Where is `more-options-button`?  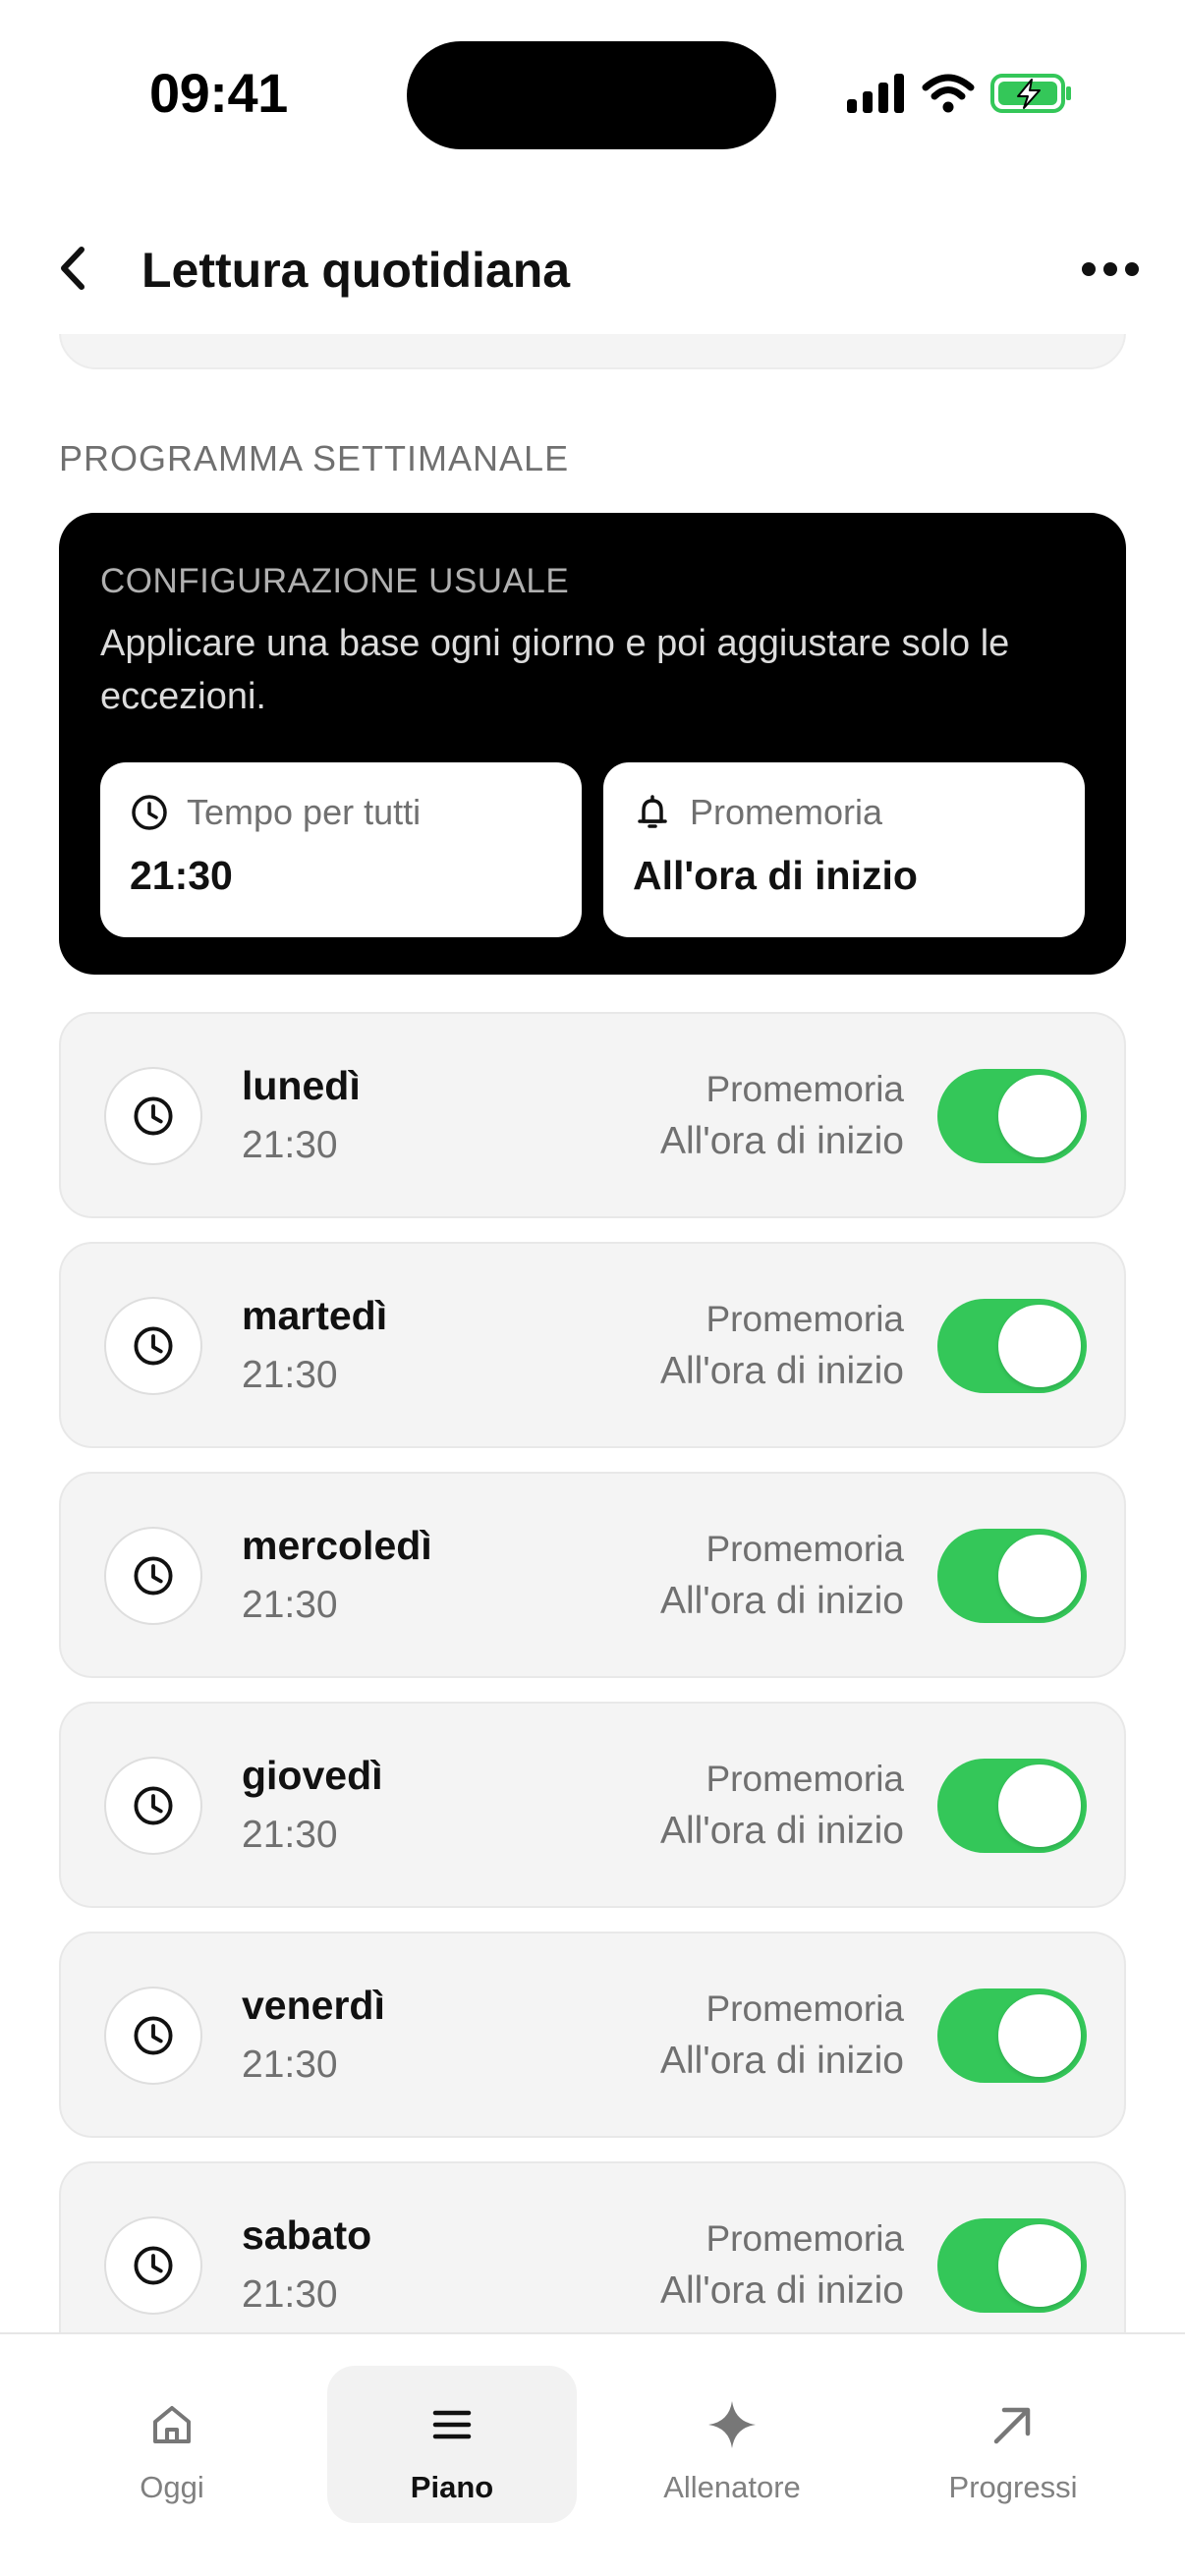 more-options-button is located at coordinates (1111, 269).